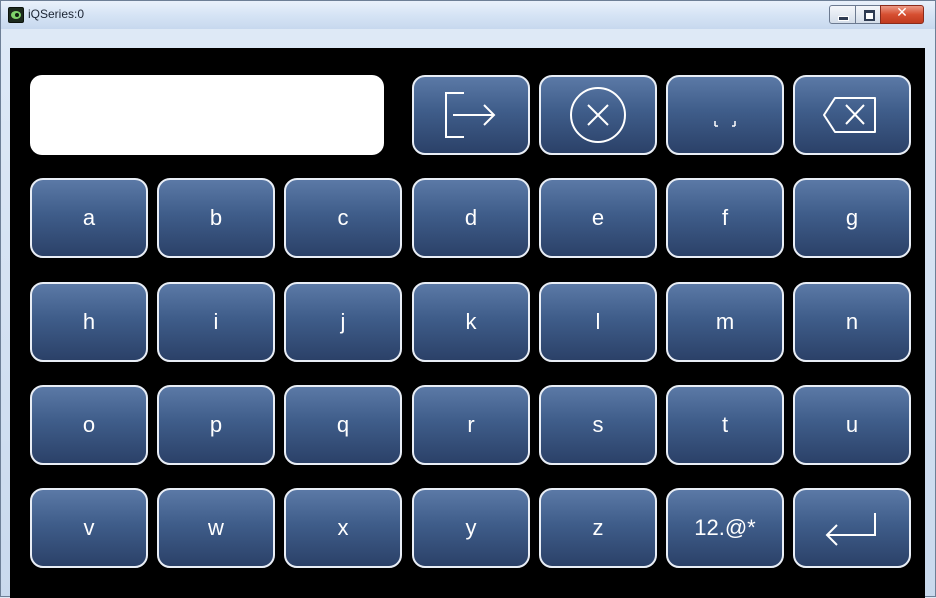 The height and width of the screenshot is (598, 936). I want to click on symbols-toggle-button: 12.@*, so click(725, 528).